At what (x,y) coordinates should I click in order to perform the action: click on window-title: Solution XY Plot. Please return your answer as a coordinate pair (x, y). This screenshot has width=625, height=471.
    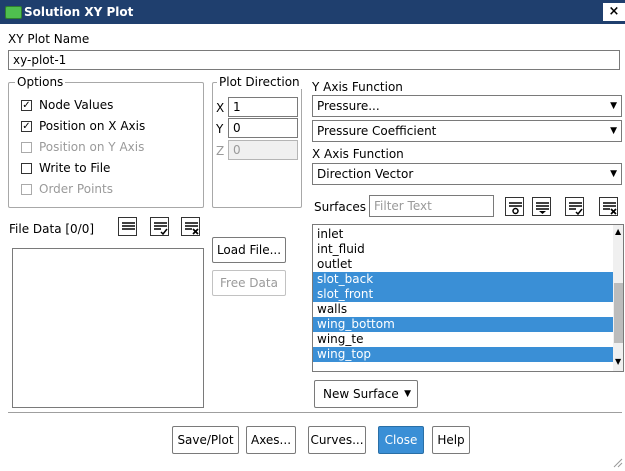
    Looking at the image, I should click on (79, 12).